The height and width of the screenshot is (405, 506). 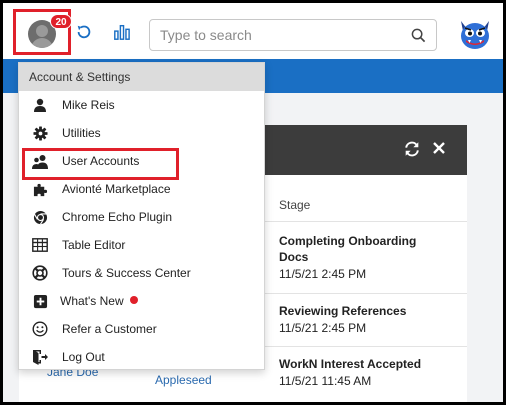 What do you see at coordinates (40, 357) in the screenshot?
I see `logout-icon` at bounding box center [40, 357].